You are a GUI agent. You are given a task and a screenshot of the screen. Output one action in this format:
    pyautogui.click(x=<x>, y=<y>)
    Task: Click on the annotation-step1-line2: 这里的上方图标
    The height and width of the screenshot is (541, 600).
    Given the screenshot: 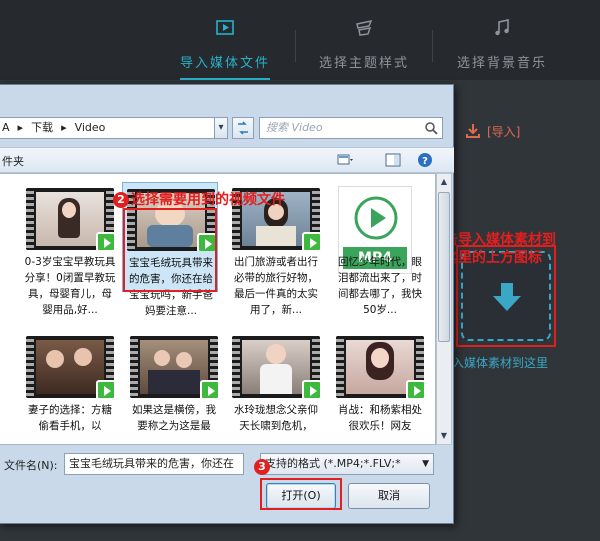 What is the action you would take?
    pyautogui.click(x=493, y=258)
    